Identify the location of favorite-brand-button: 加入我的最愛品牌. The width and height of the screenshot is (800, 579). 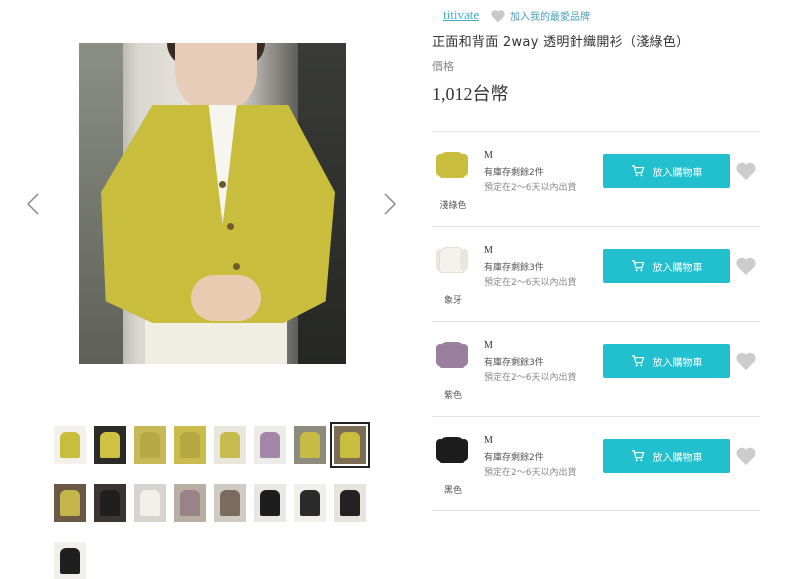
(540, 15).